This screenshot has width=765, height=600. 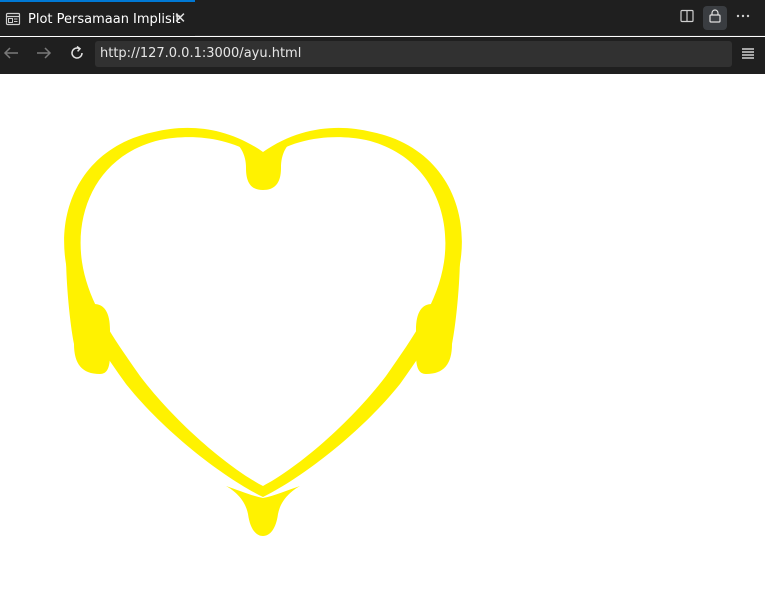 I want to click on close-icon: ✕, so click(x=180, y=18).